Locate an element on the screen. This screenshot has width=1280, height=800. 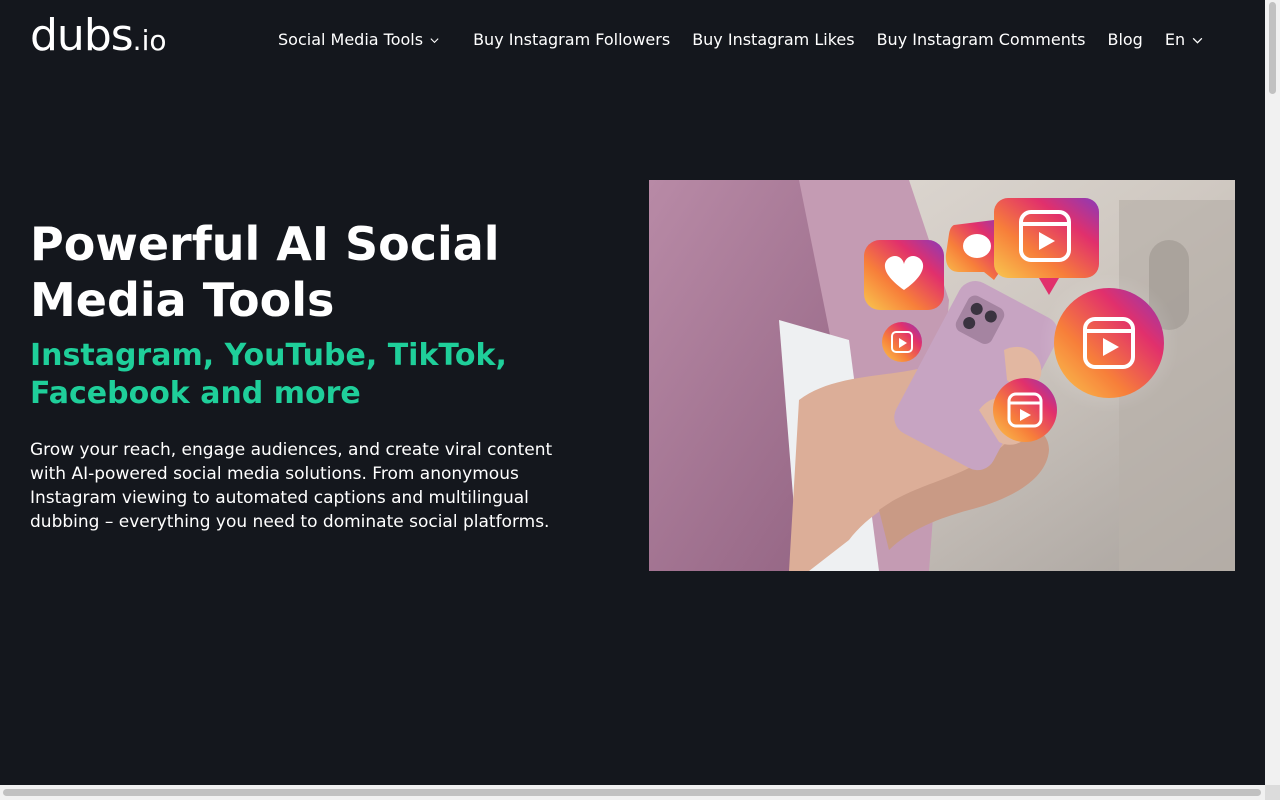
site-logo: dubs.io is located at coordinates (98, 36).